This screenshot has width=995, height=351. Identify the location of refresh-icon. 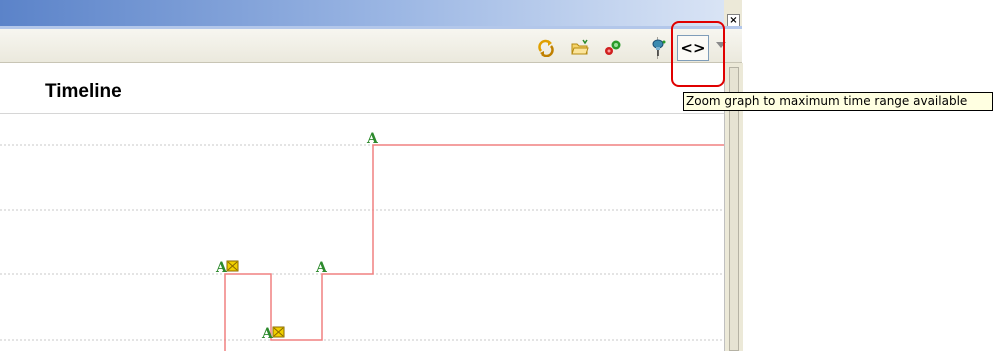
(546, 48).